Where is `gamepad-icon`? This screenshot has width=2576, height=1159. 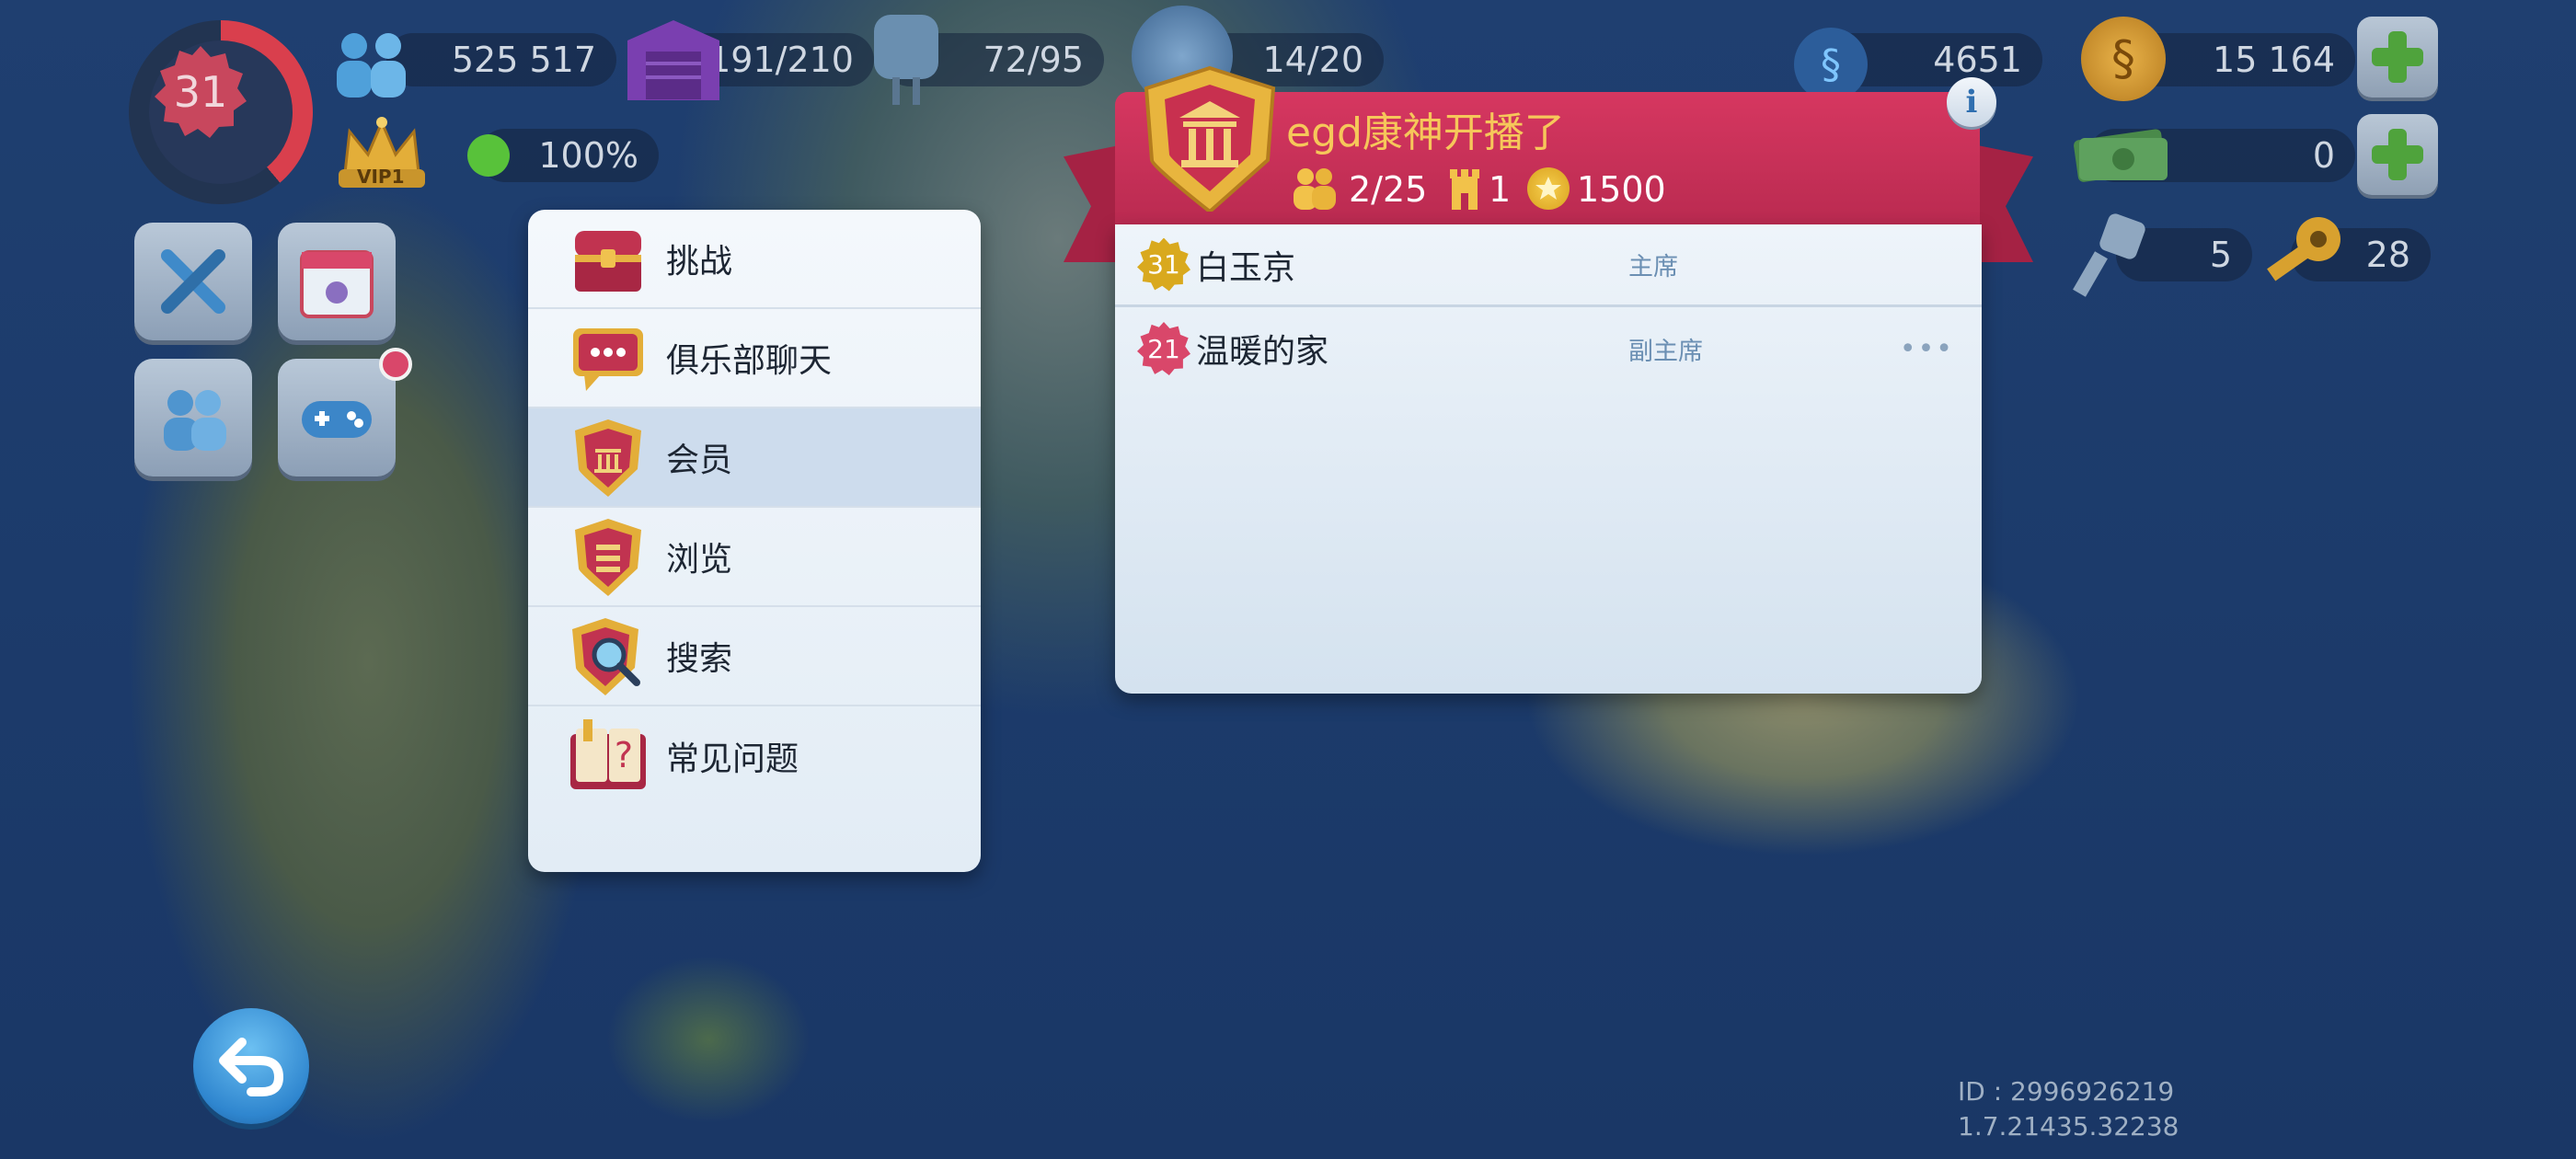
gamepad-icon is located at coordinates (337, 419).